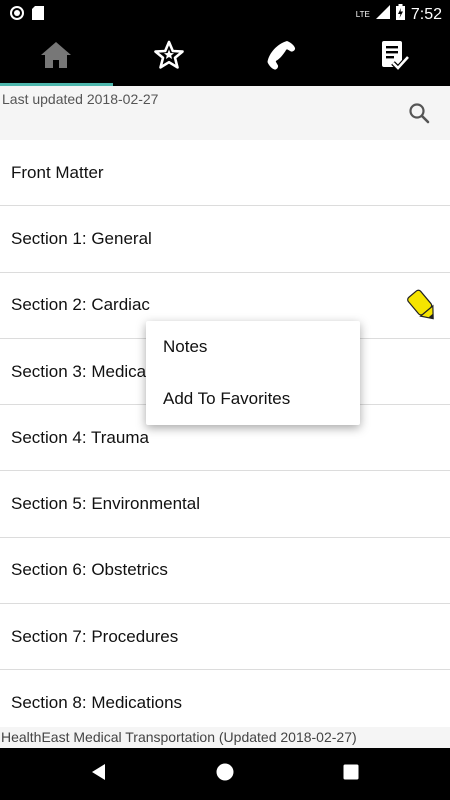 The width and height of the screenshot is (450, 800). I want to click on clock: 7:52, so click(426, 14).